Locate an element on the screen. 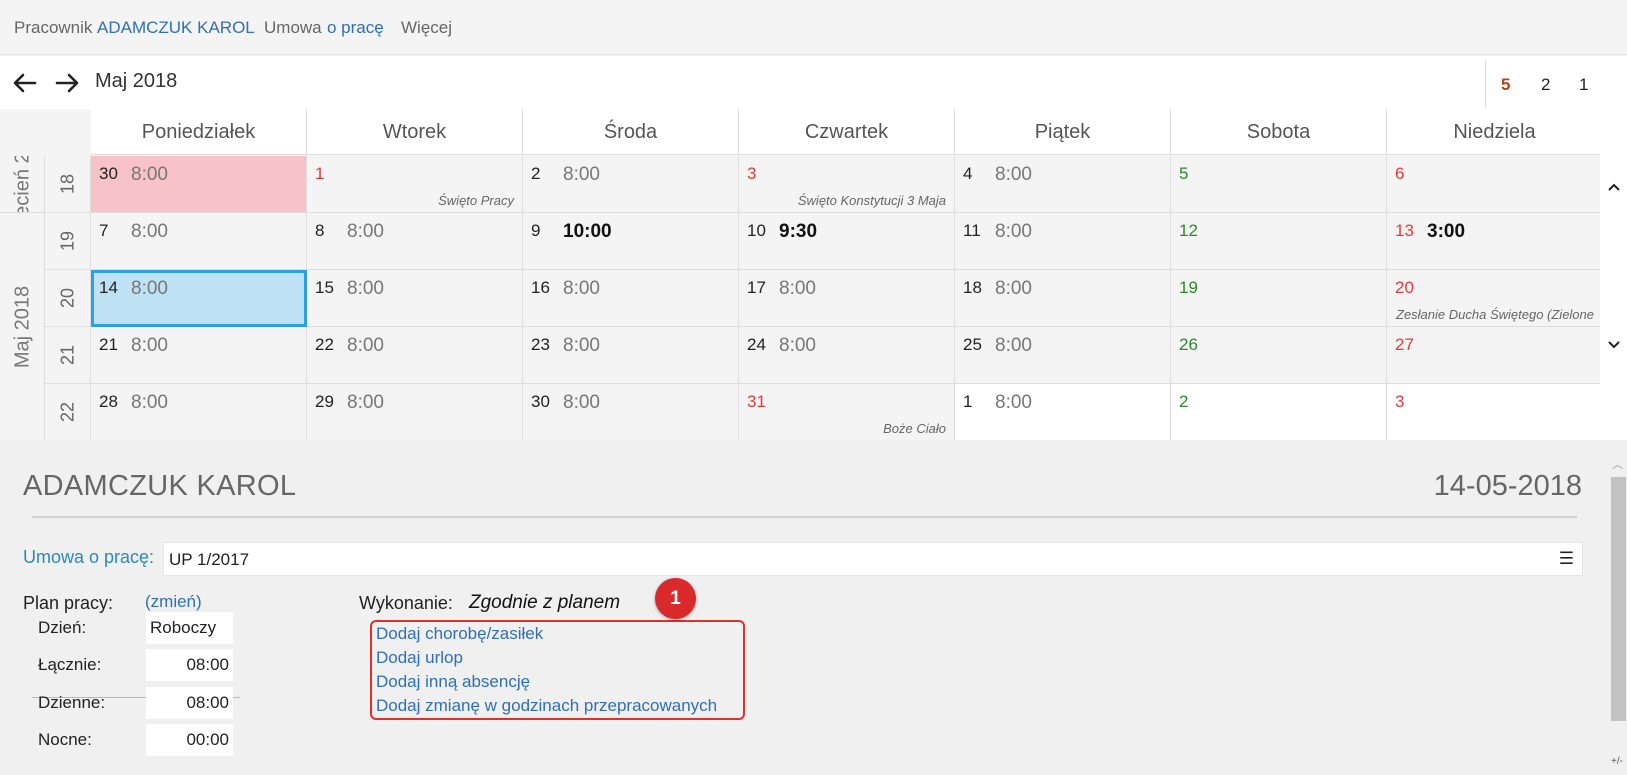 This screenshot has height=775, width=1627. add-sickness-link: Dodaj chorobę/zasiłek is located at coordinates (459, 634).